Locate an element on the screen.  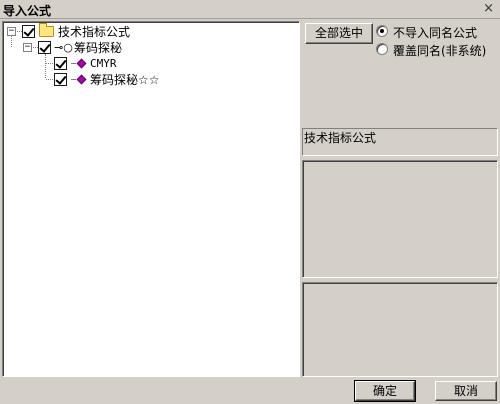
category-text: 技术指标公式 is located at coordinates (340, 138).